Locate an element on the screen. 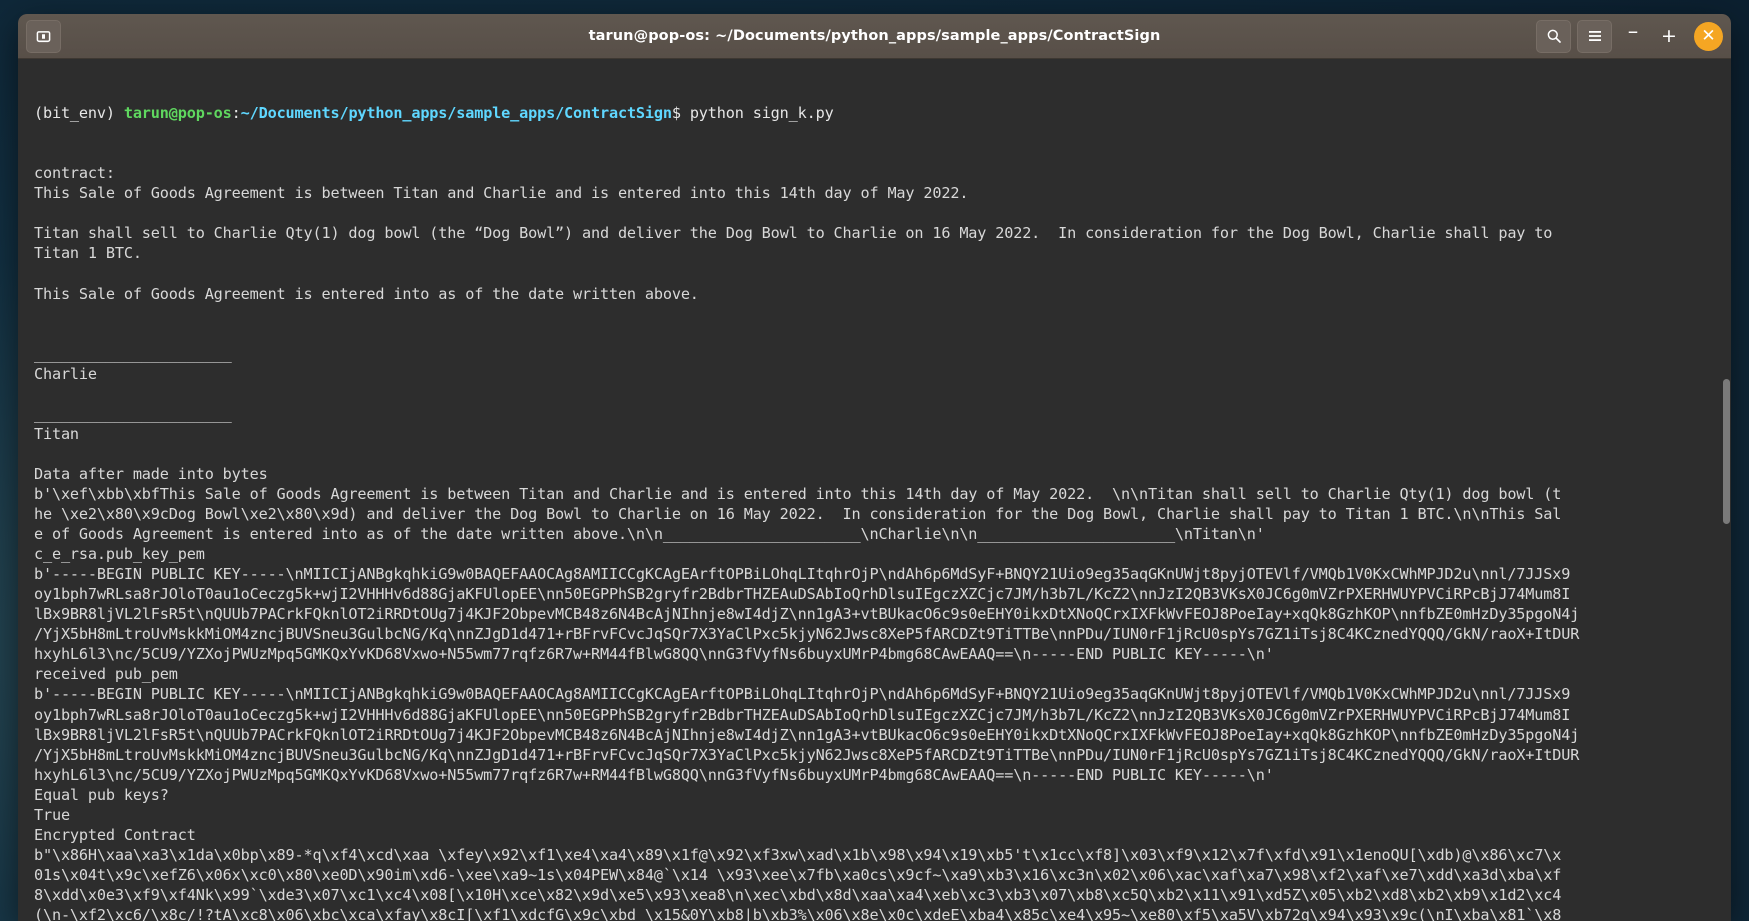  titlebar-right-group: – + ✕ is located at coordinates (1629, 36).